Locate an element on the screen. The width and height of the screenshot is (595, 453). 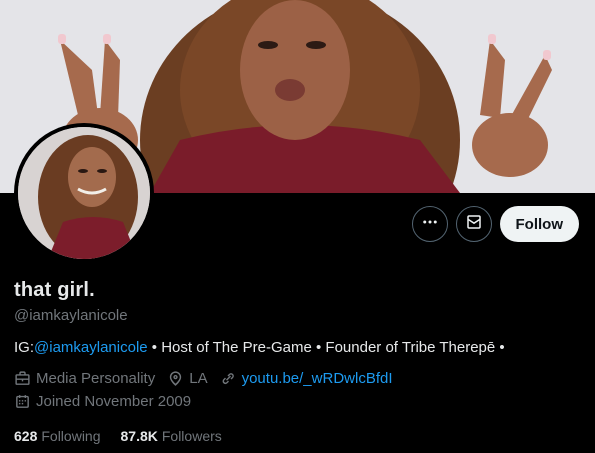
avatar-image is located at coordinates (84, 193).